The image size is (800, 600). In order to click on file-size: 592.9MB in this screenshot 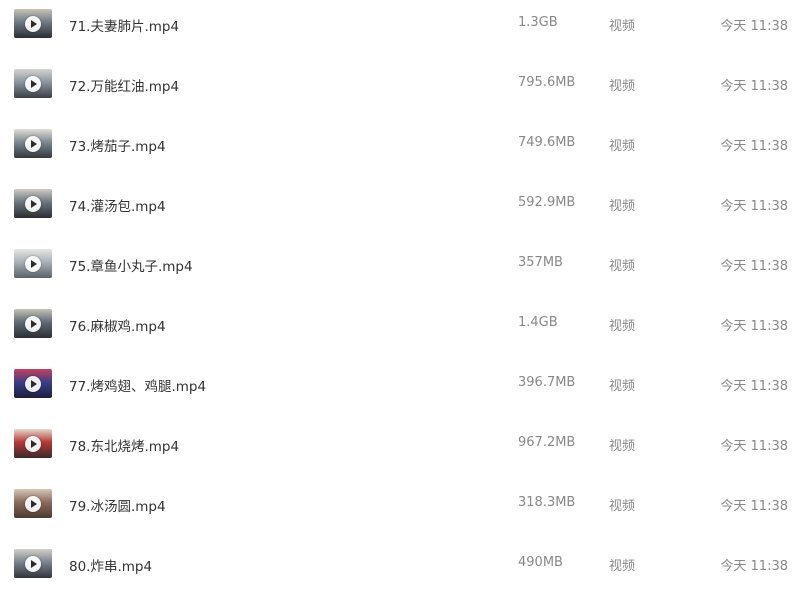, I will do `click(547, 202)`.